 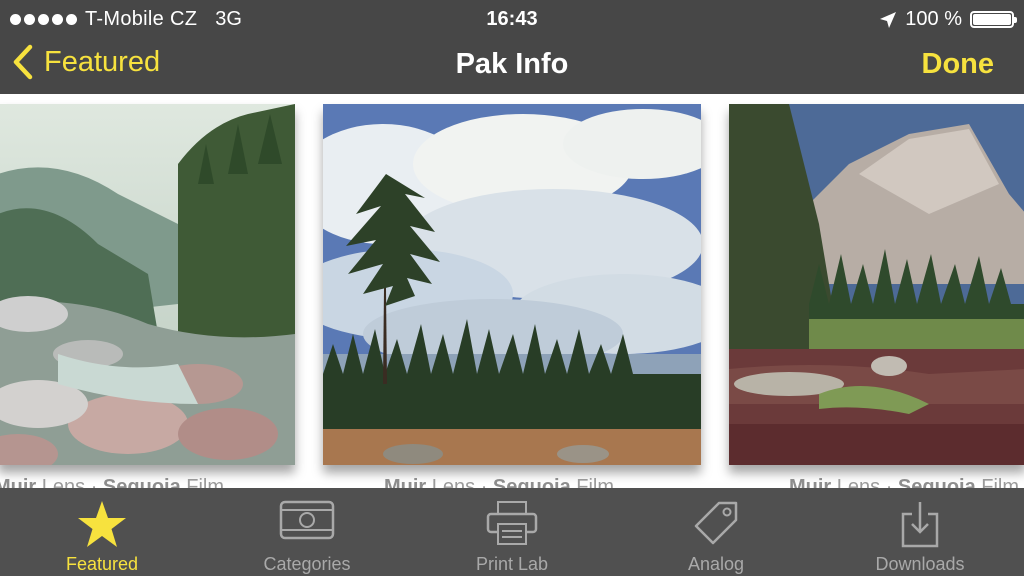 What do you see at coordinates (307, 564) in the screenshot?
I see `tab-label: Categories` at bounding box center [307, 564].